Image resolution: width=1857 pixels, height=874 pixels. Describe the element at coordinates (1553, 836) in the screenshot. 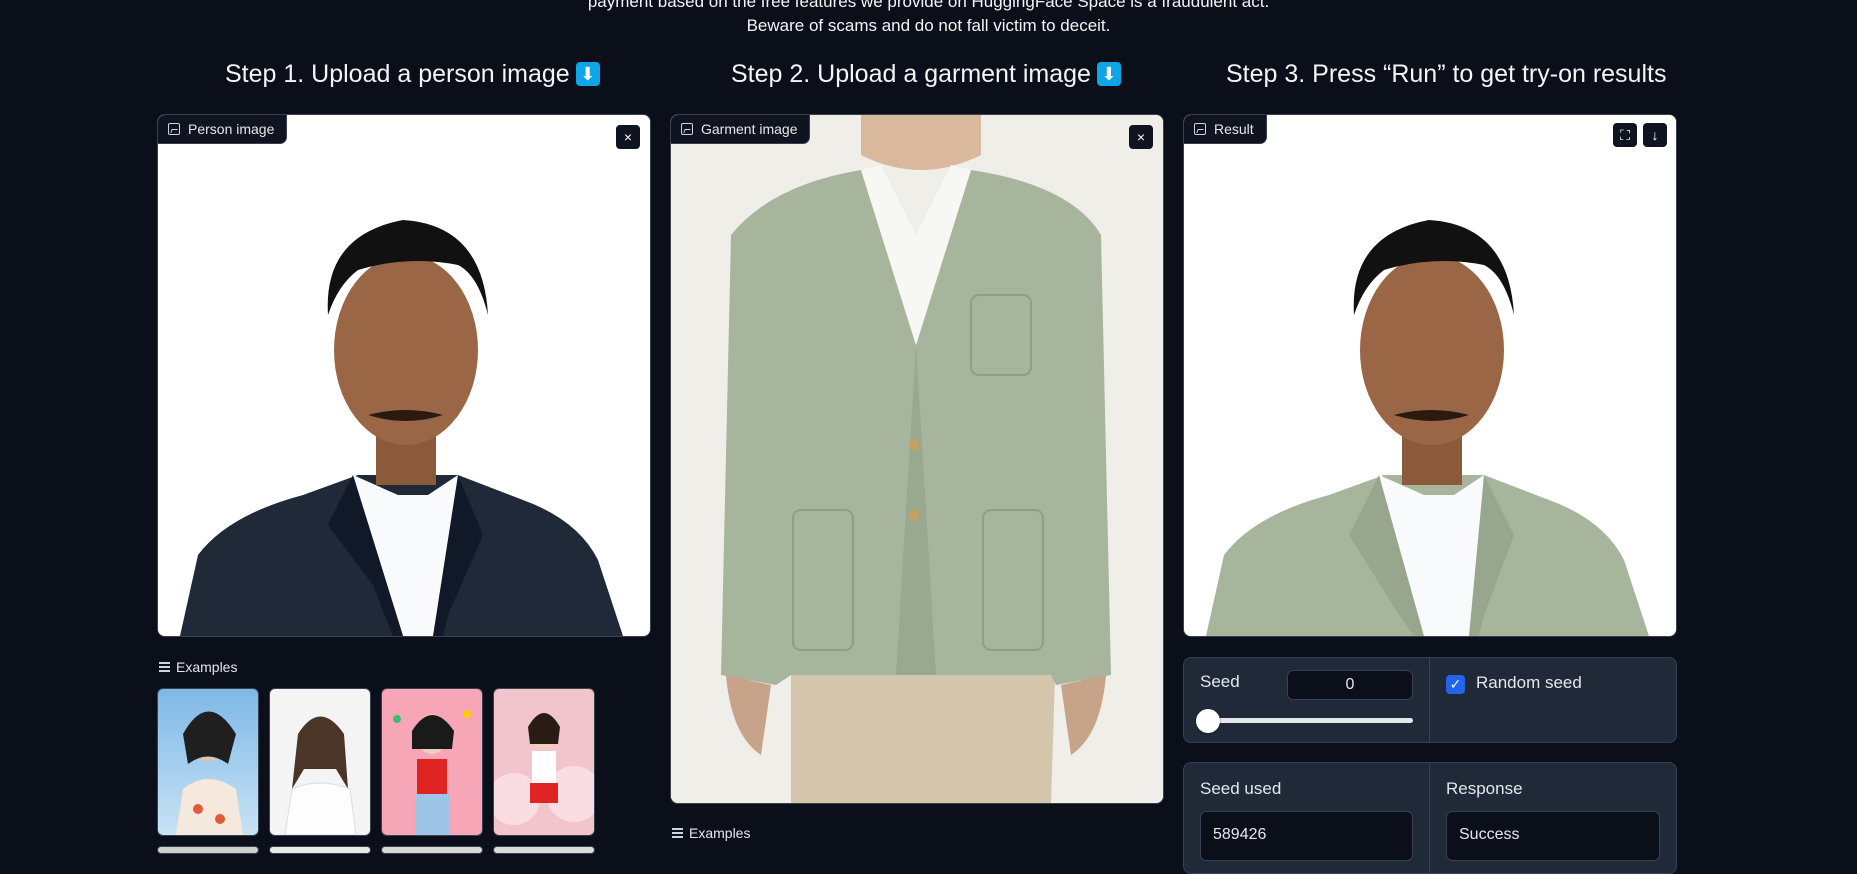

I see `response-field: Success` at that location.